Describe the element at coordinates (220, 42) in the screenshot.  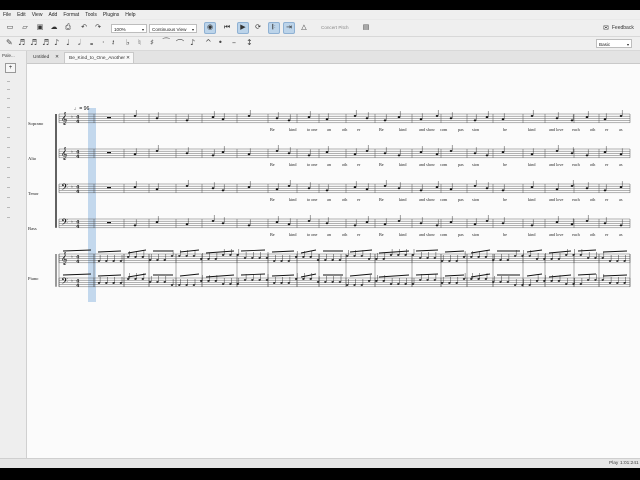
I see `staccato-icon: •` at that location.